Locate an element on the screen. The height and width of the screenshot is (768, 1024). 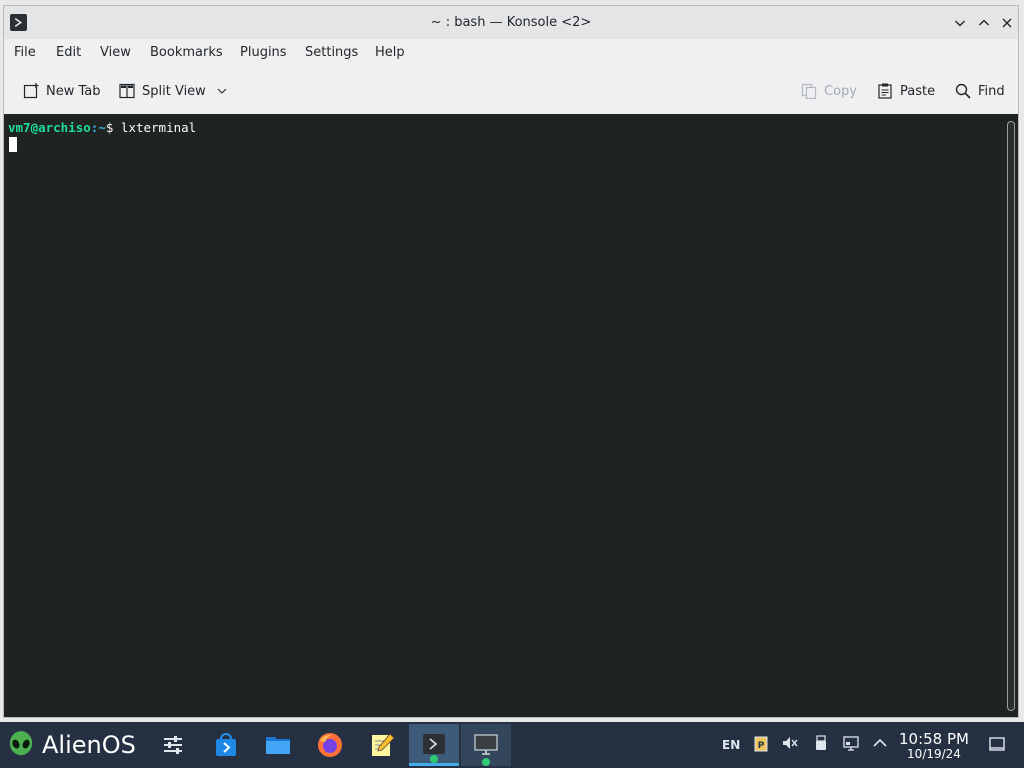
clock: 10:58 PM 10/19/24 is located at coordinates (934, 746).